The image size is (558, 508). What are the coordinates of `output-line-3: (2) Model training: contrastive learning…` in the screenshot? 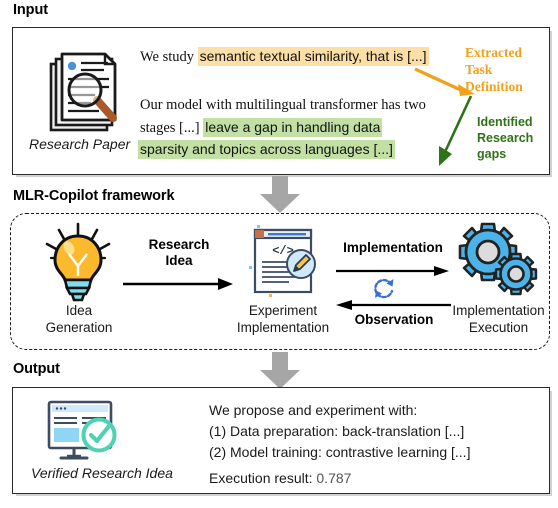 It's located at (340, 452).